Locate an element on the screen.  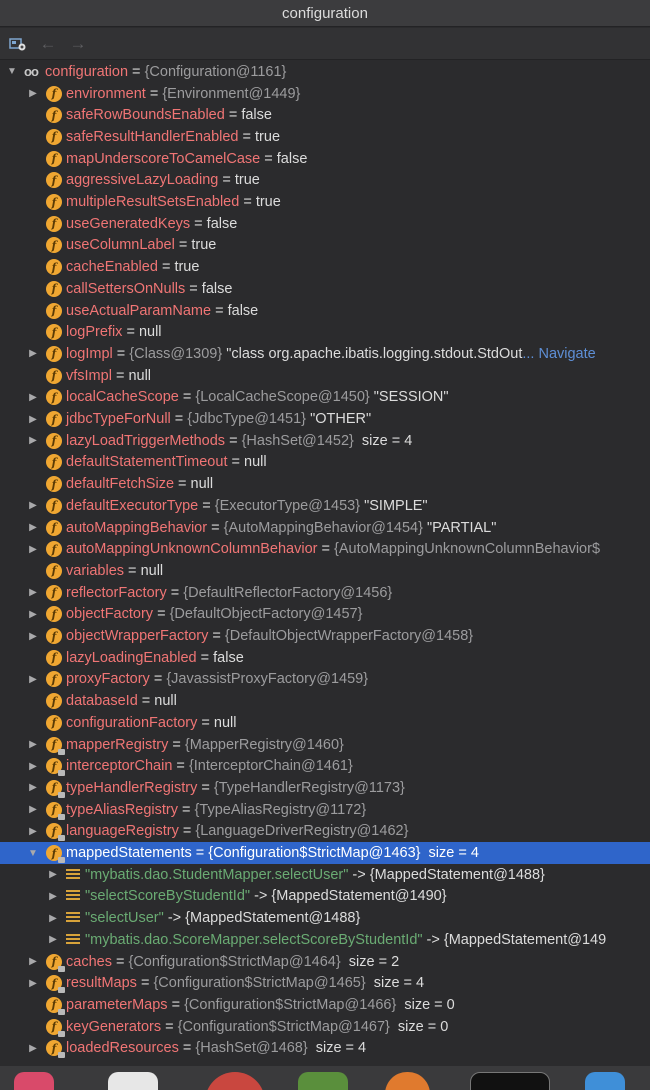
tree-row: f logPrefix = null is located at coordinates (325, 332).